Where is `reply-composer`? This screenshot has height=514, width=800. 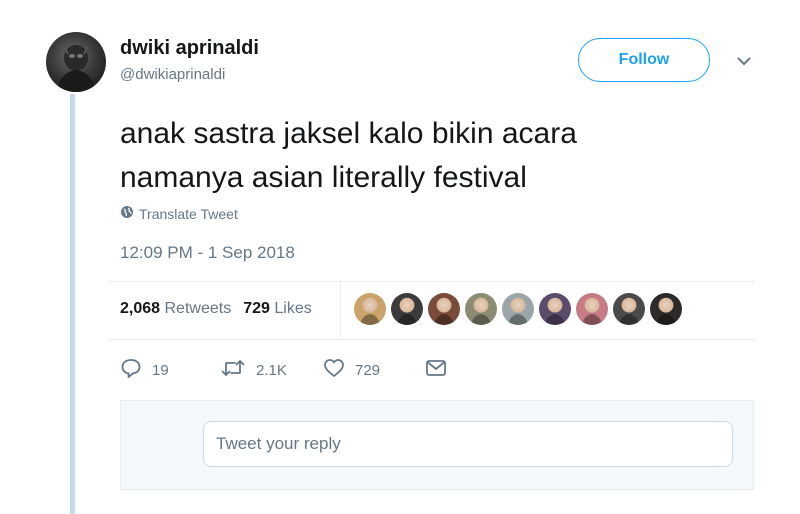
reply-composer is located at coordinates (437, 445).